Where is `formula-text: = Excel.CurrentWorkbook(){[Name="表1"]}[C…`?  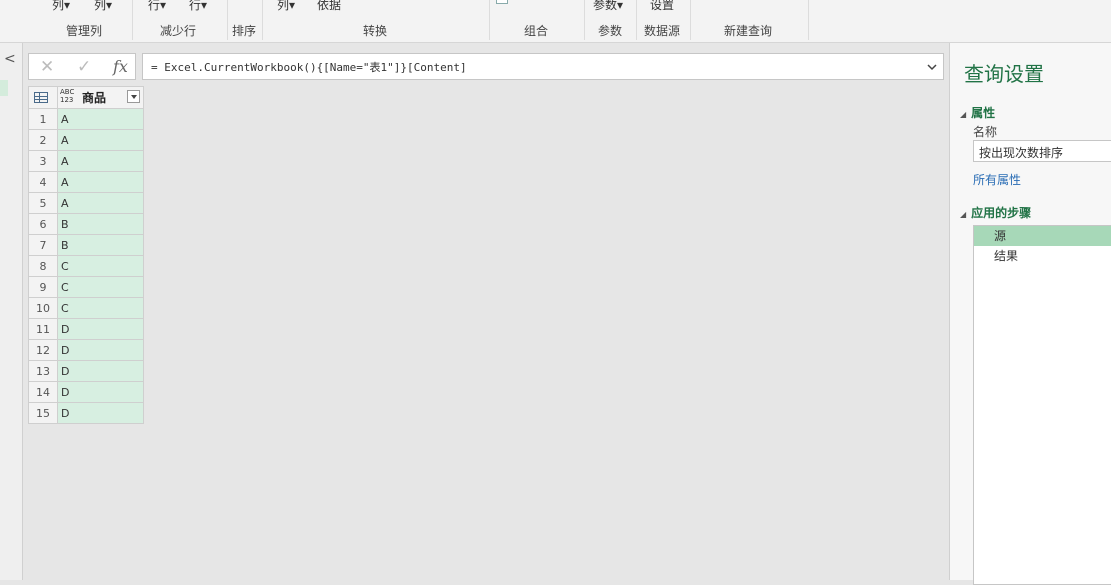
formula-text: = Excel.CurrentWorkbook(){[Name="表1"]}[C… is located at coordinates (309, 67).